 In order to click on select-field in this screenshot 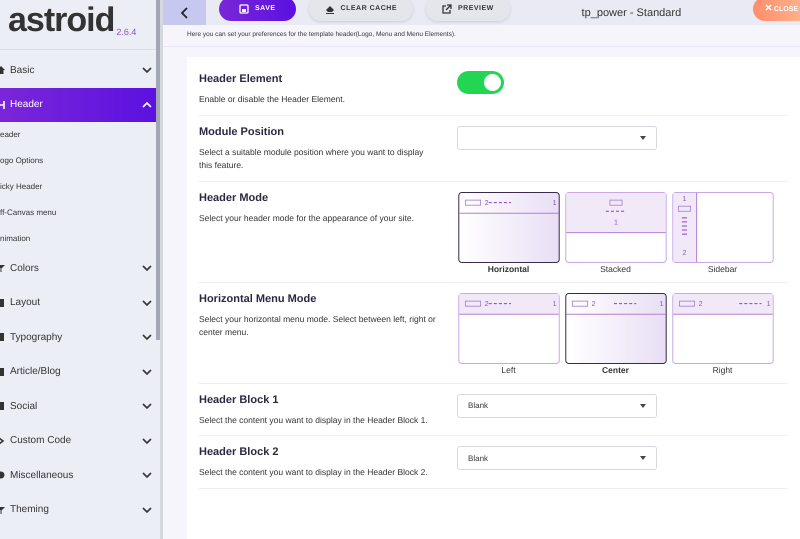, I will do `click(557, 138)`.